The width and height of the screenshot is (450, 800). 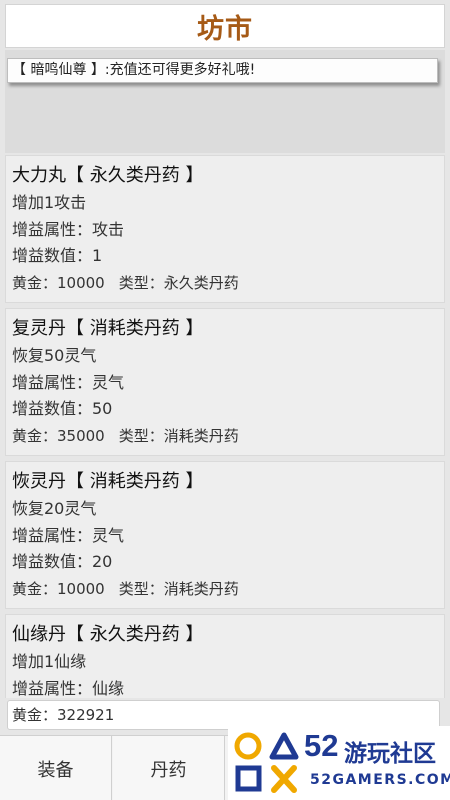 What do you see at coordinates (380, 780) in the screenshot?
I see `watermark-url: 52GAMERS.COM` at bounding box center [380, 780].